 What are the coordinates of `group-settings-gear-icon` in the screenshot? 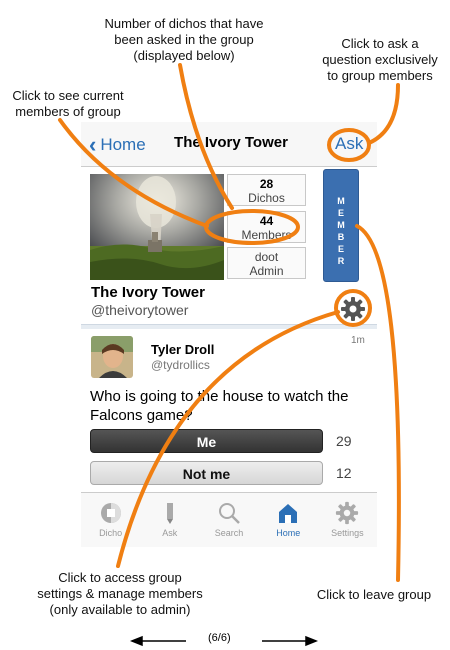 It's located at (353, 309).